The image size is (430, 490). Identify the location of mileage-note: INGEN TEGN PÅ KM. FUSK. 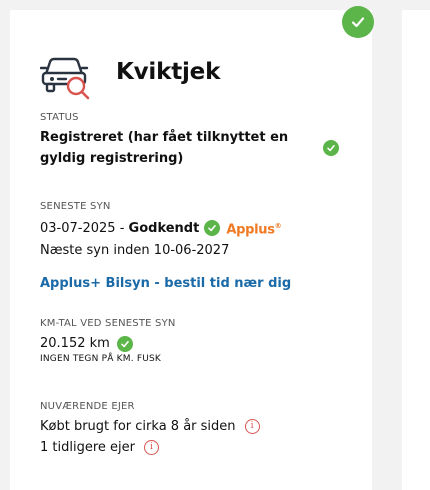
(101, 359).